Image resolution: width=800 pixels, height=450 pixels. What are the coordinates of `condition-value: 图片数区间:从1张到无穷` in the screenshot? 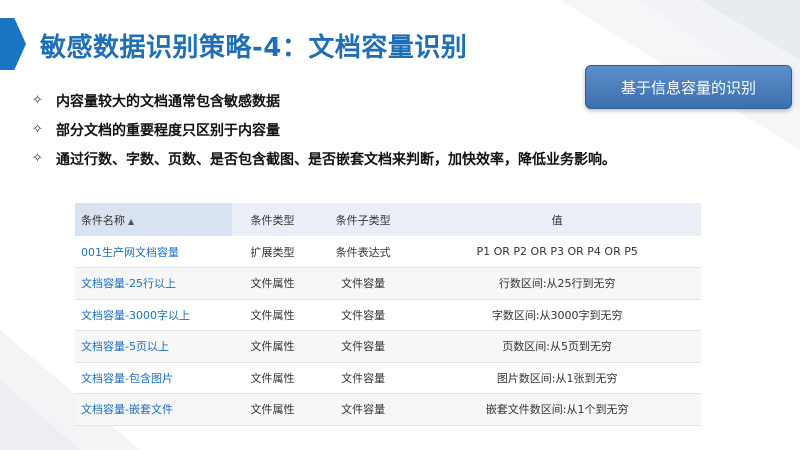 It's located at (557, 378).